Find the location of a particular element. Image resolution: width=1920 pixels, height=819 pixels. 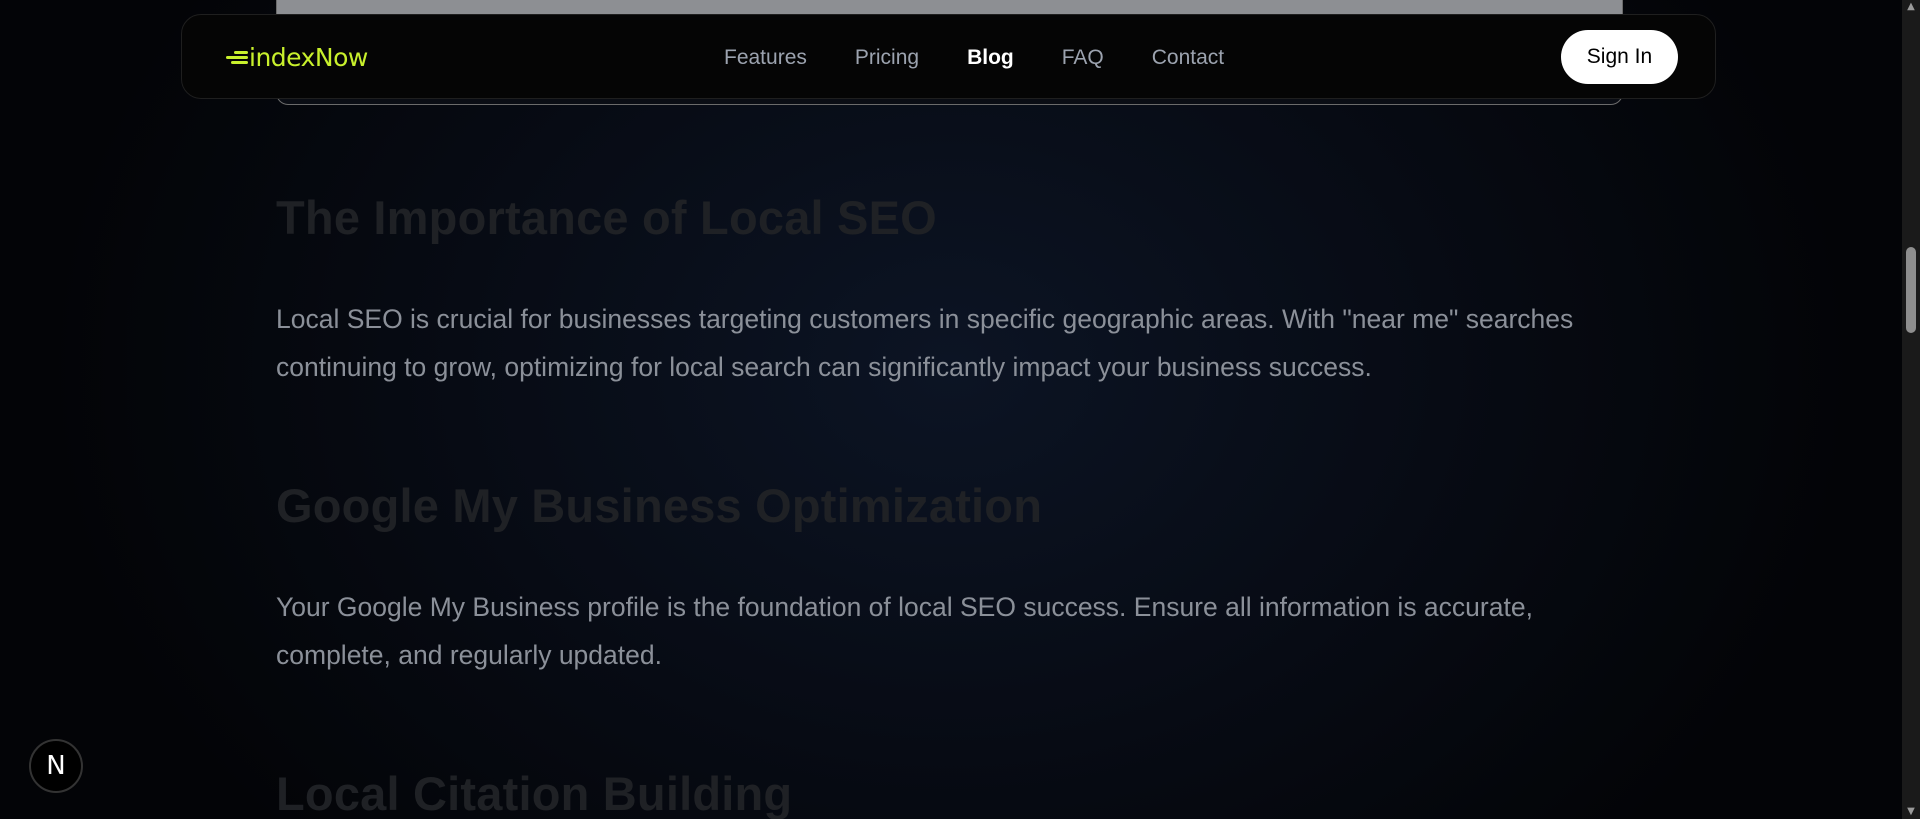

next-dev-badge: N is located at coordinates (56, 766).